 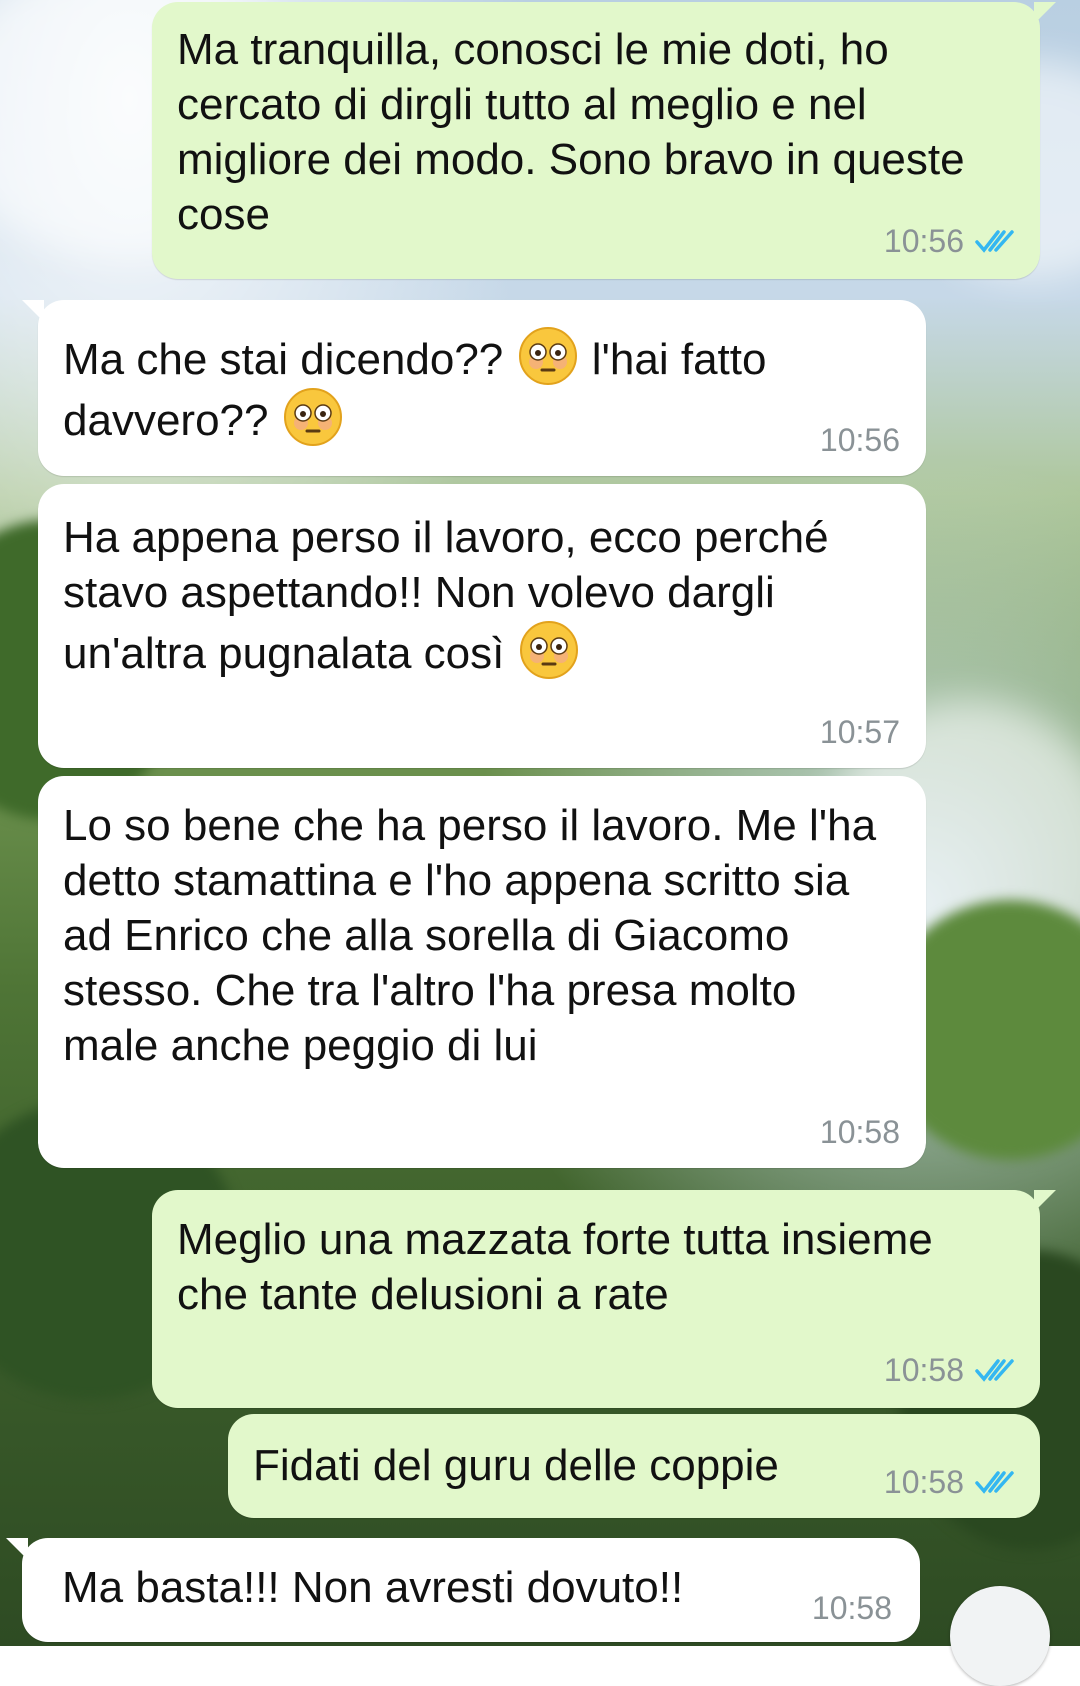 I want to click on message-time: 10:57, so click(x=859, y=732).